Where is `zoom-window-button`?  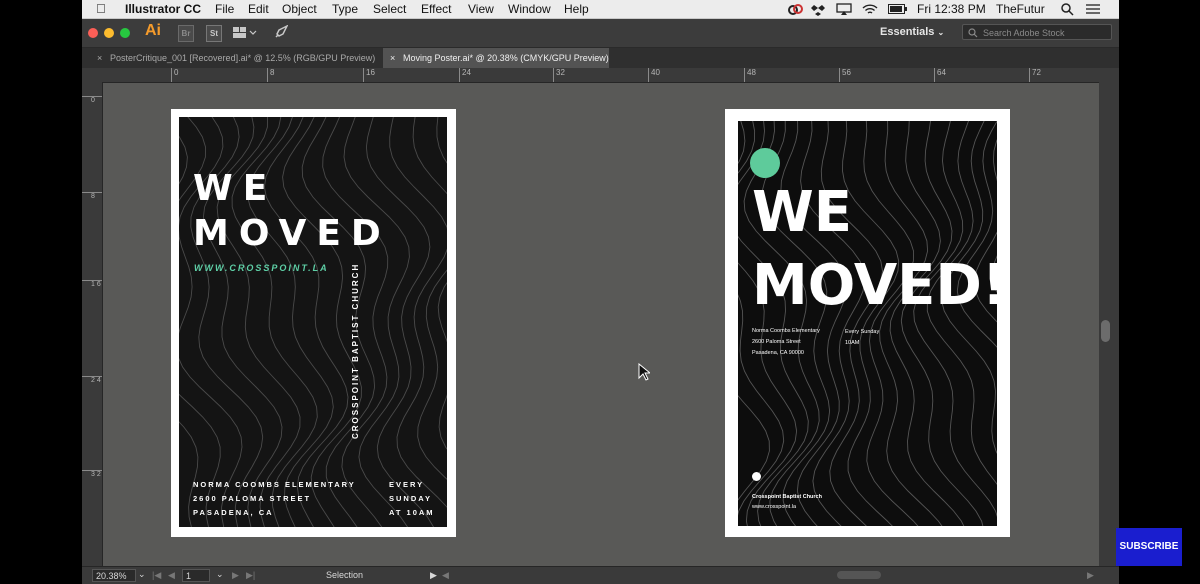 zoom-window-button is located at coordinates (125, 33).